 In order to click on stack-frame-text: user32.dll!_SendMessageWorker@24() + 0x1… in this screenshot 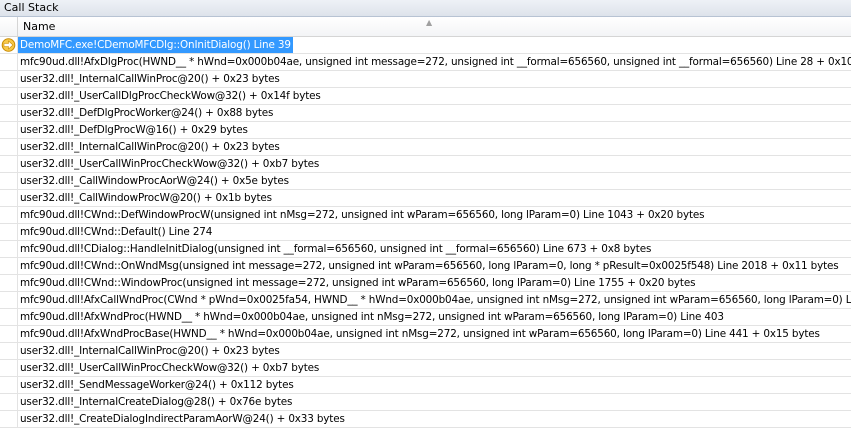, I will do `click(157, 385)`.